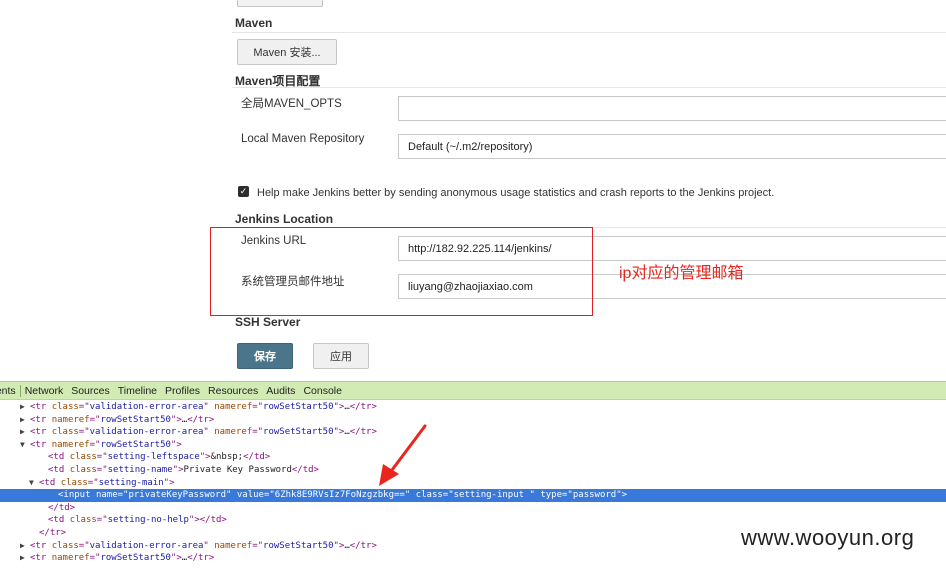 Image resolution: width=946 pixels, height=568 pixels. What do you see at coordinates (681, 273) in the screenshot?
I see `annotation-text: ip对应的管理邮箱` at bounding box center [681, 273].